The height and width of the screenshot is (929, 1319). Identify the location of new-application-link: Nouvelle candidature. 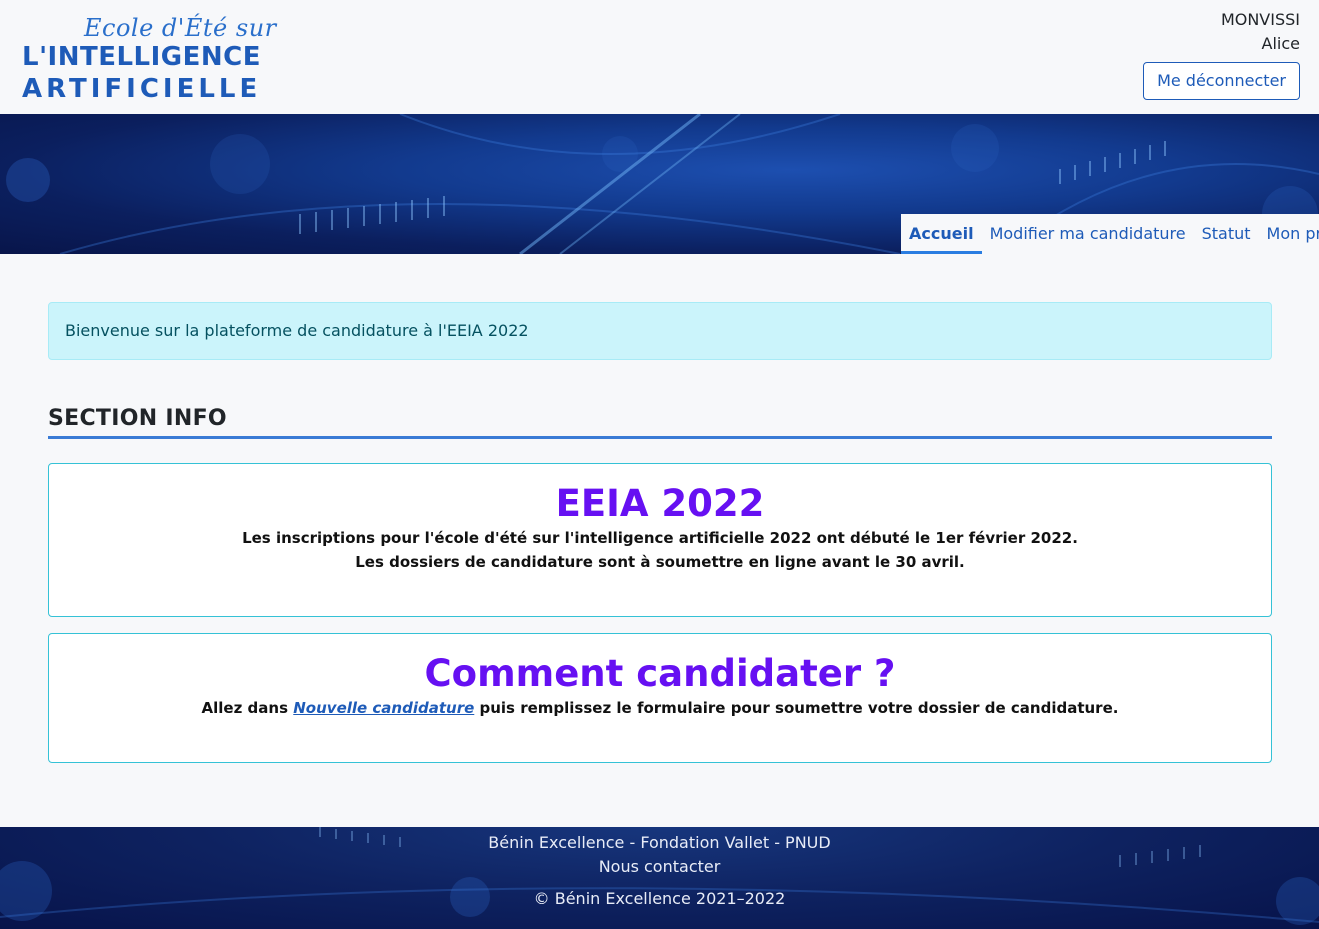
(383, 708).